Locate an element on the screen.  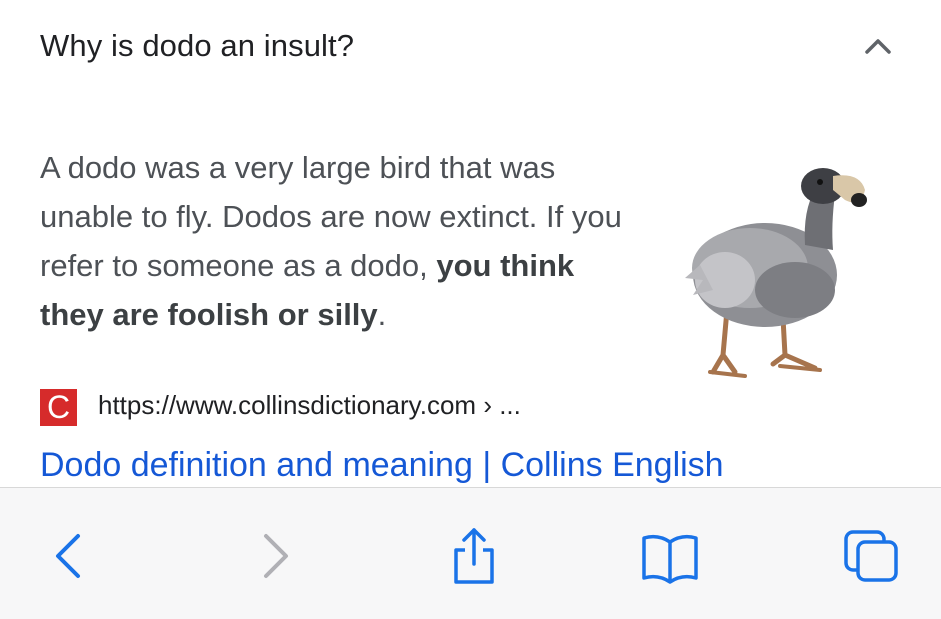
forward-icon is located at coordinates (276, 556).